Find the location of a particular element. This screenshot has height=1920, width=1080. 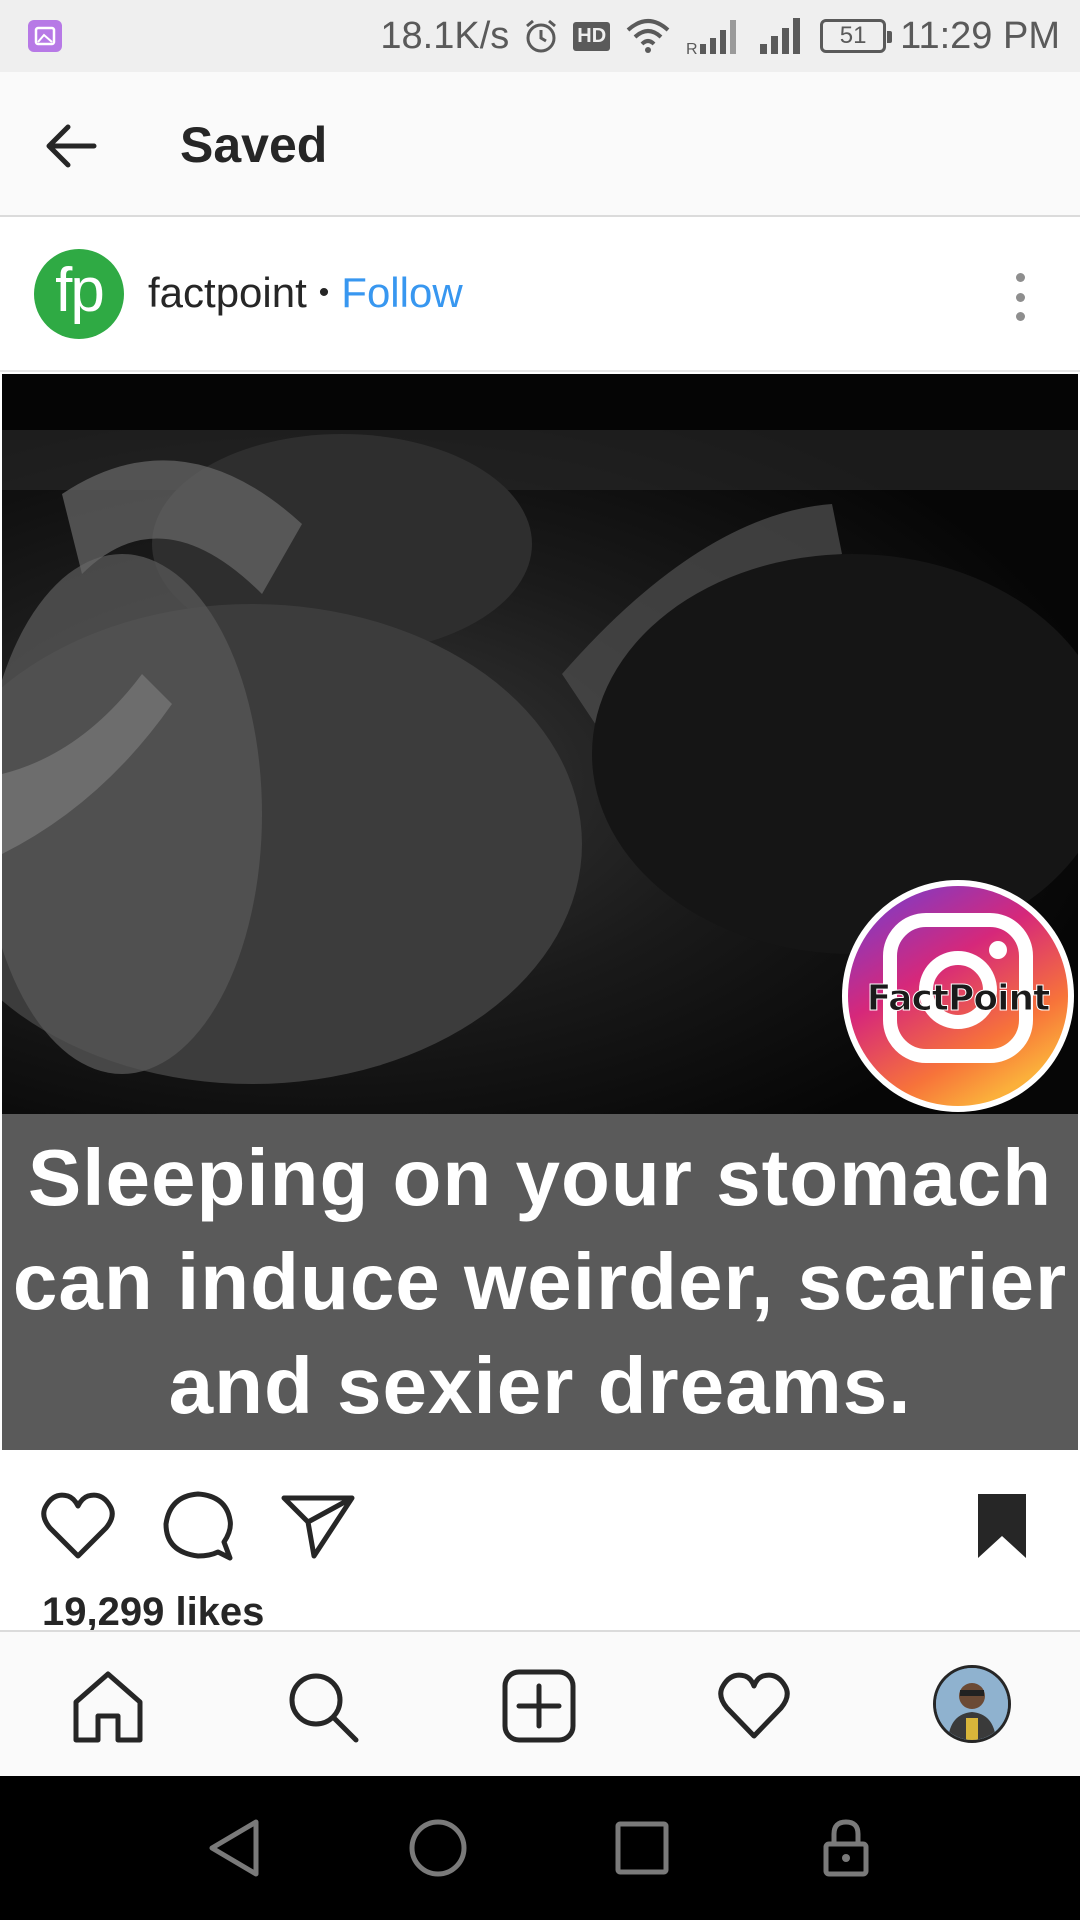

signal-icon is located at coordinates (780, 36).